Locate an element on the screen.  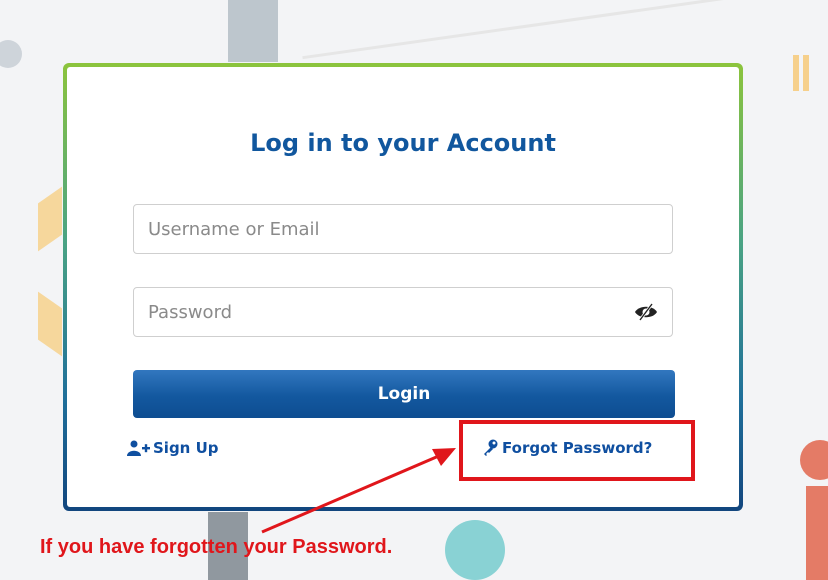
arrow-icon is located at coordinates (358, 491).